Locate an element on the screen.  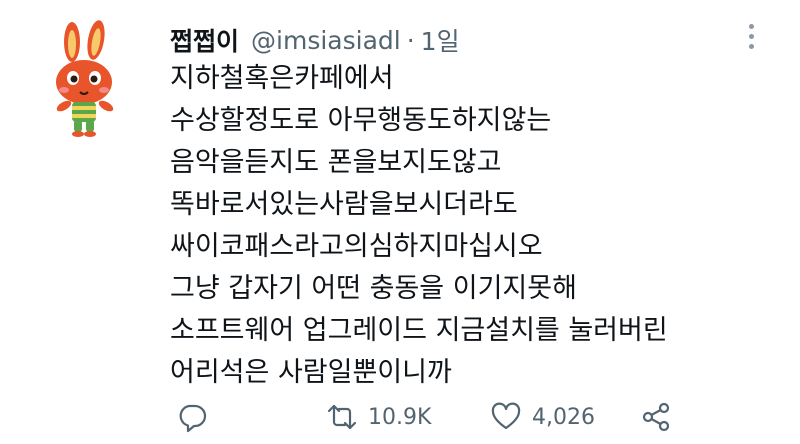
more-options-button is located at coordinates (751, 36).